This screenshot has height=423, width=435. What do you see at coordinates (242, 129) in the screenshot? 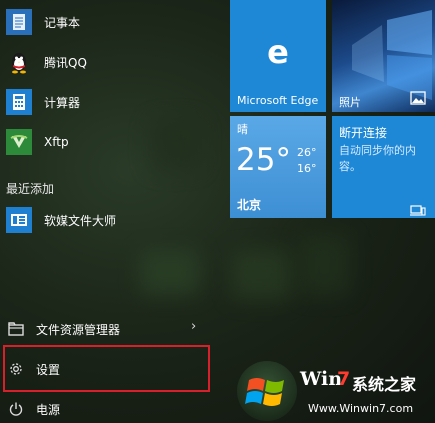
I see `weather-condition: 晴` at bounding box center [242, 129].